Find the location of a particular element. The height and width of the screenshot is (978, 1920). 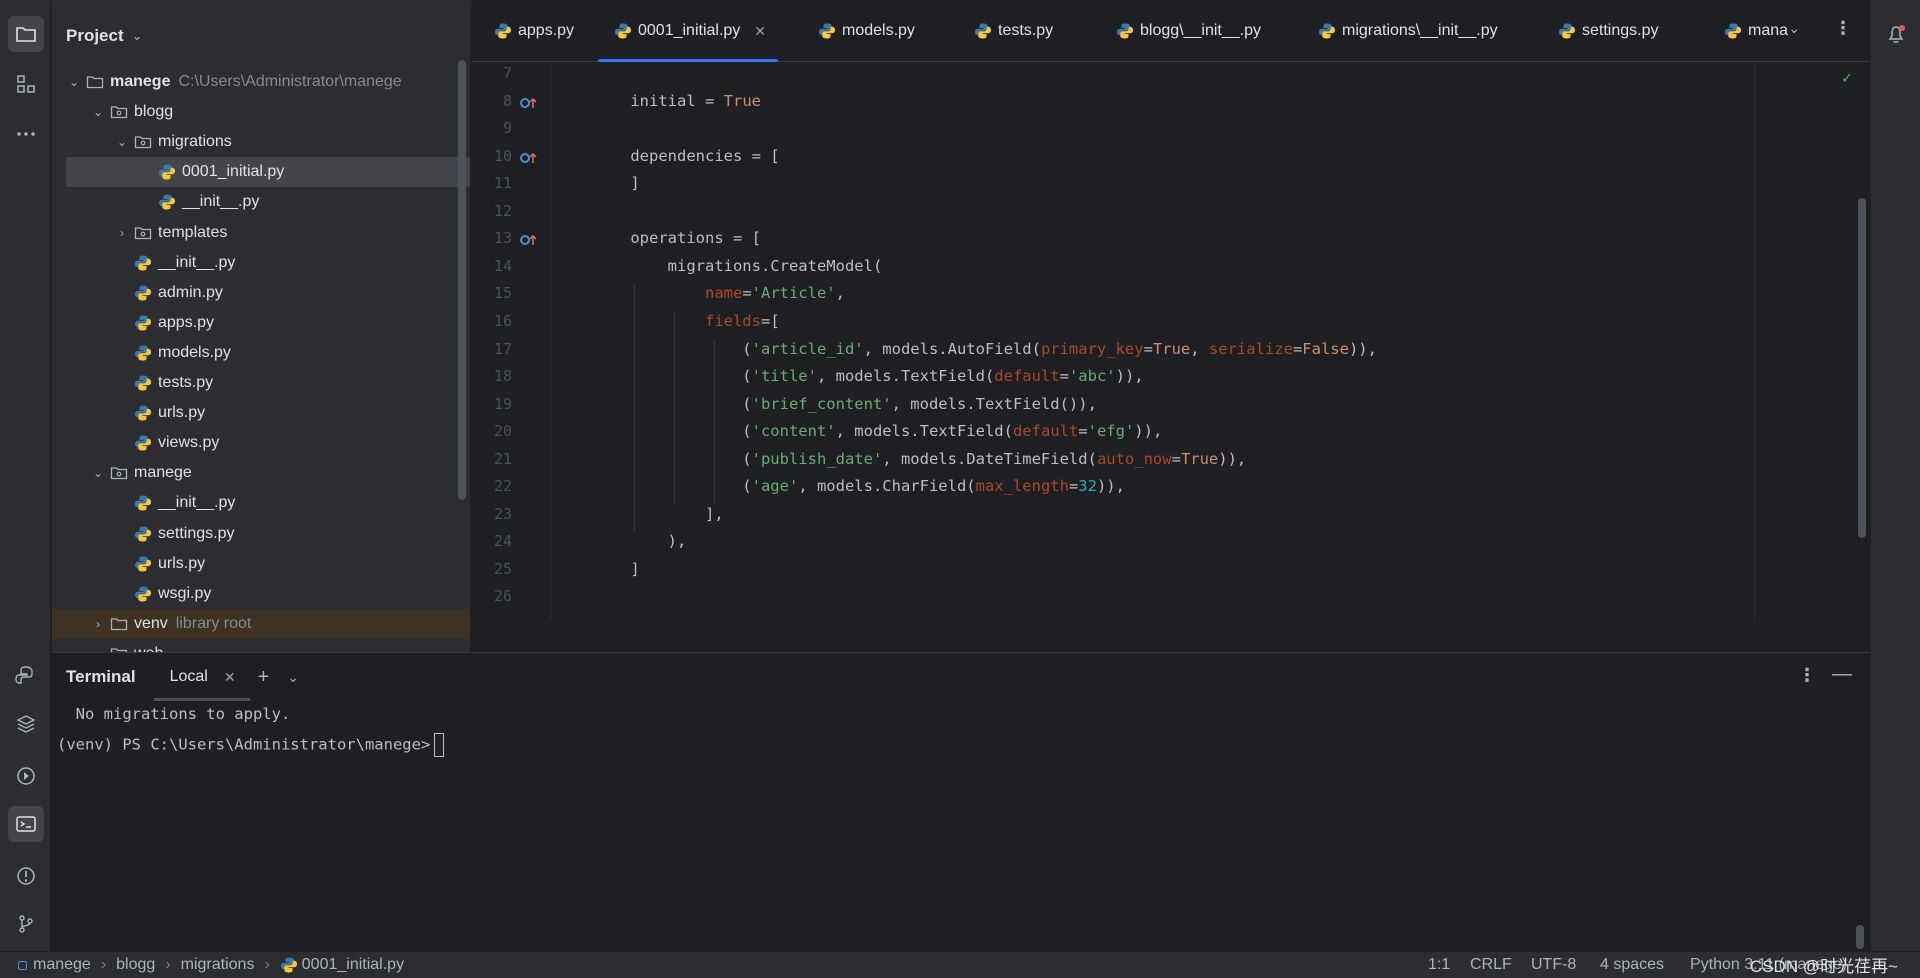

inspection-ok-check-icon: ✓ is located at coordinates (1847, 77).